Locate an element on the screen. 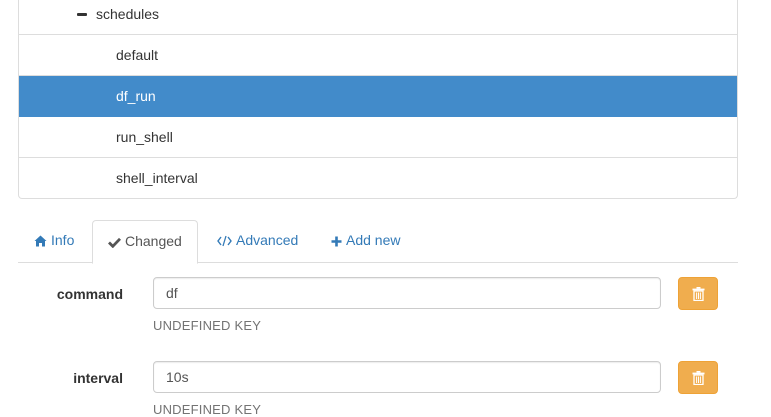  plus-icon is located at coordinates (336, 241).